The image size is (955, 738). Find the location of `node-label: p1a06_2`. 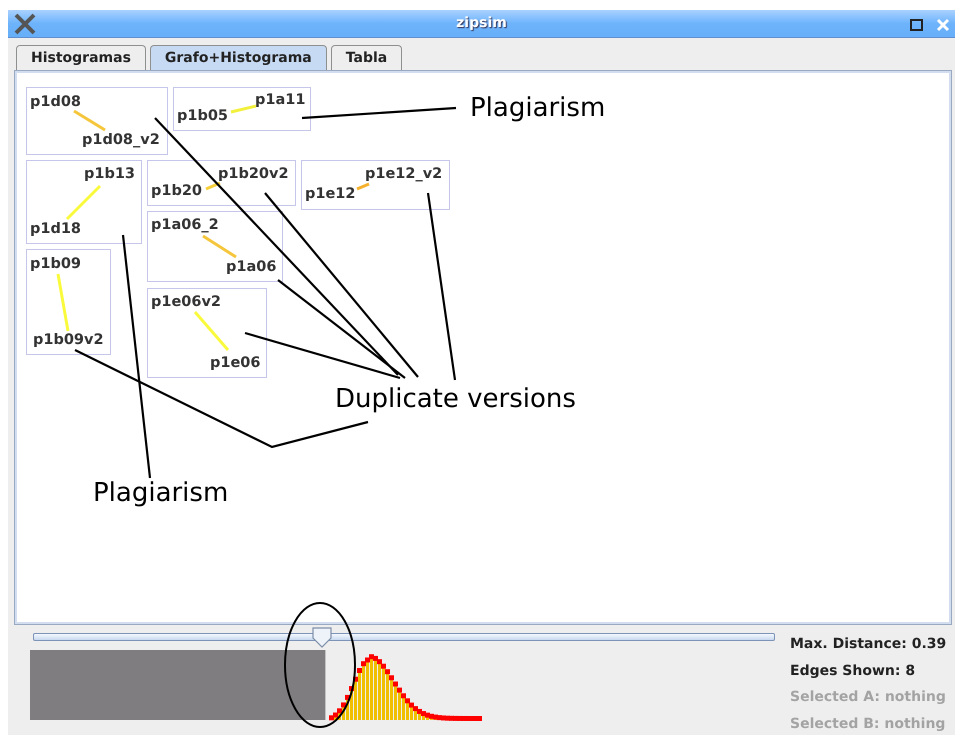

node-label: p1a06_2 is located at coordinates (185, 225).